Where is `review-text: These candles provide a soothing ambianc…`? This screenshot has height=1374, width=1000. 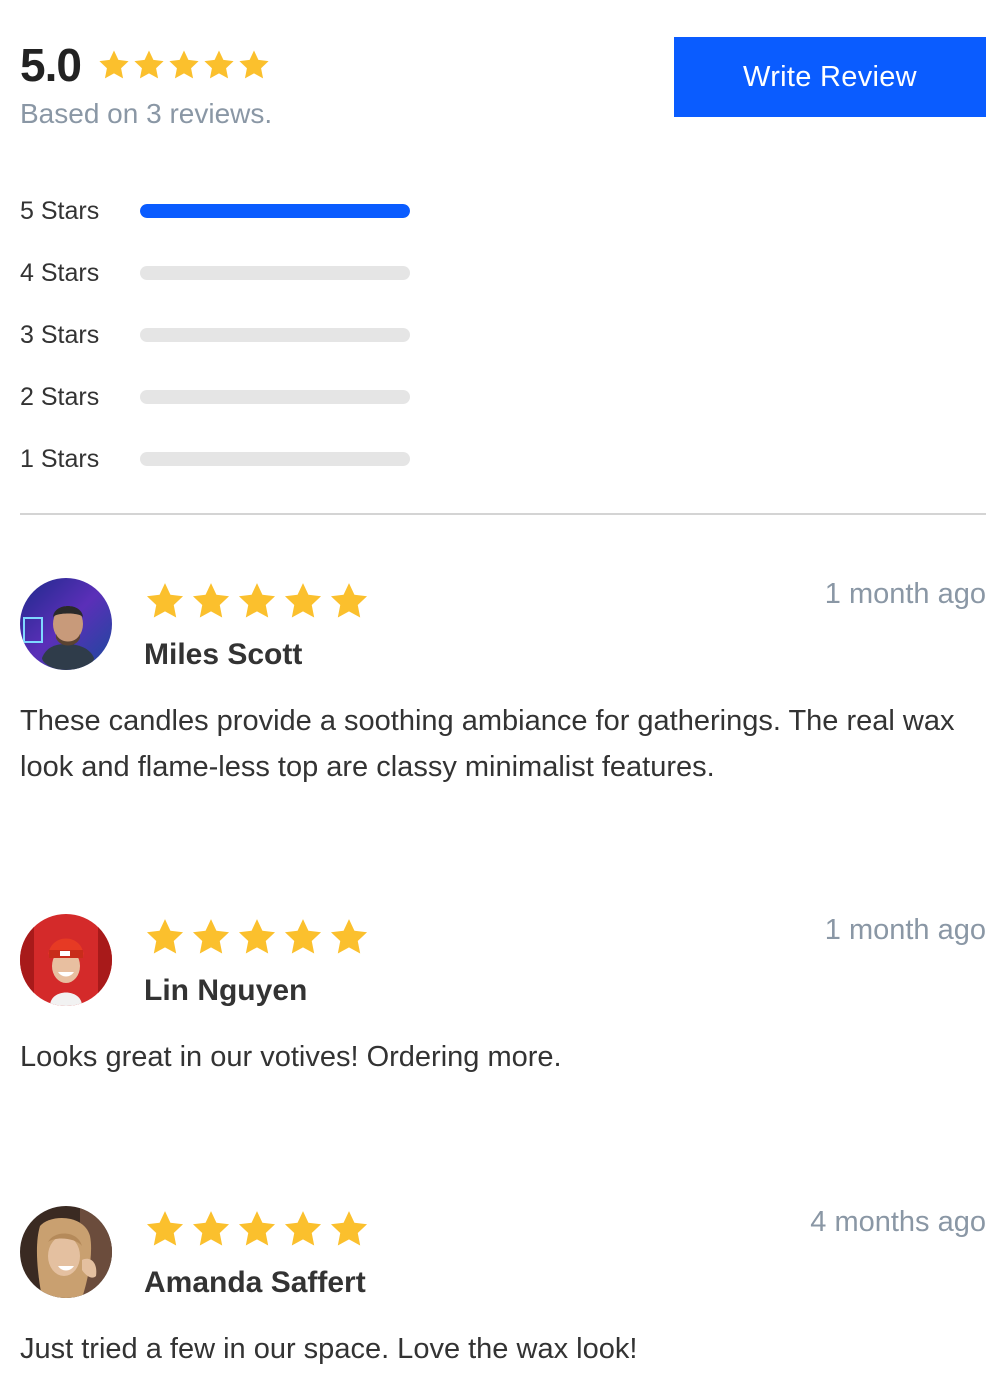
review-text: These candles provide a soothing ambianc… is located at coordinates (487, 744).